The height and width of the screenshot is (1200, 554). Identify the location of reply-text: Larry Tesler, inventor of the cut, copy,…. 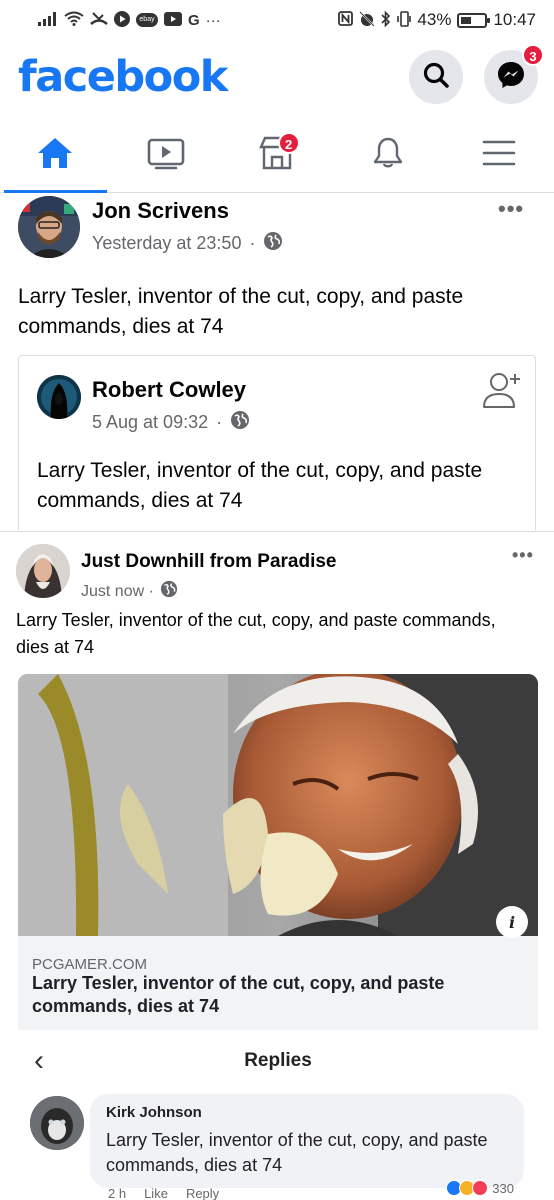
(297, 1153).